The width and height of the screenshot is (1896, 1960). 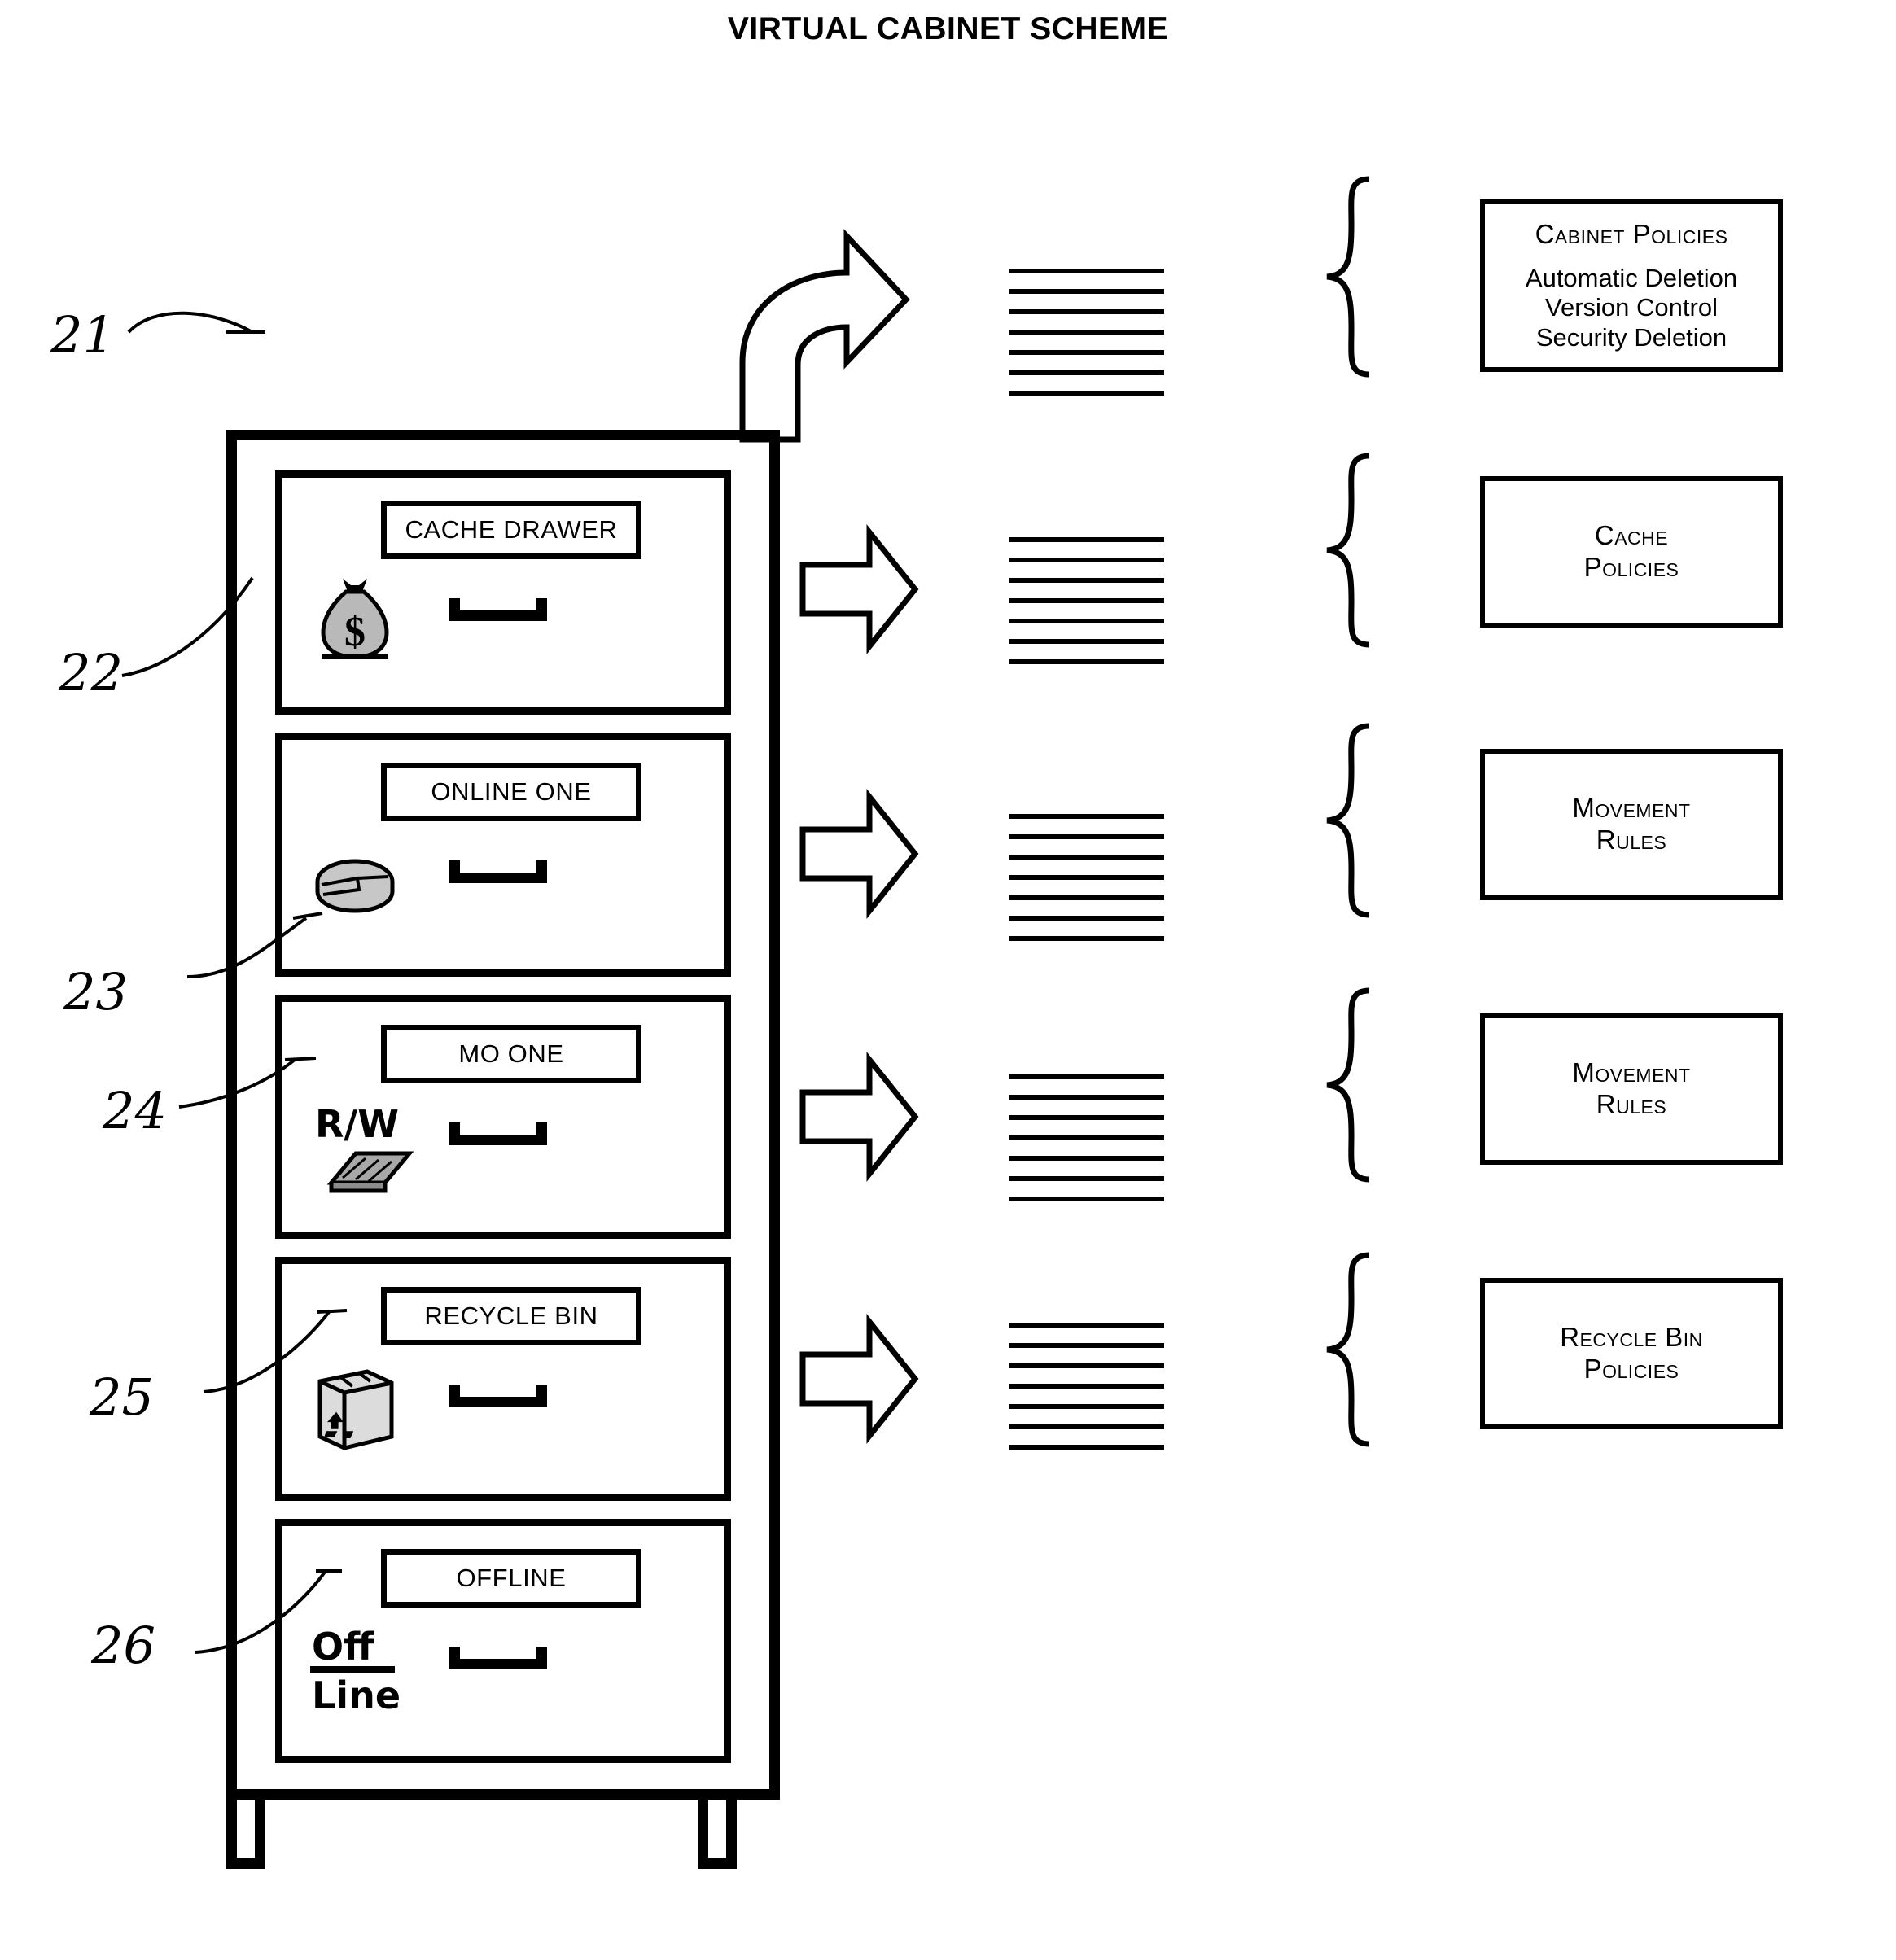 What do you see at coordinates (503, 592) in the screenshot?
I see `drawer-cache: CACHE DRAWER $` at bounding box center [503, 592].